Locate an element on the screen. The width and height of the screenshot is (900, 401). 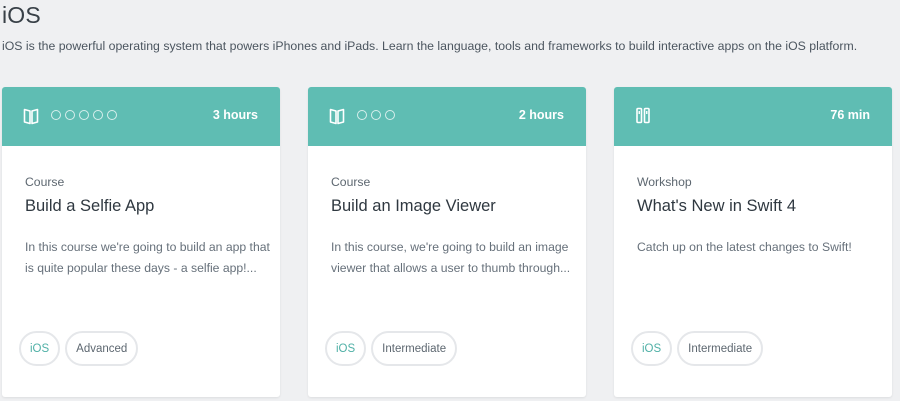
tag-list: iOS Advanced is located at coordinates (79, 348).